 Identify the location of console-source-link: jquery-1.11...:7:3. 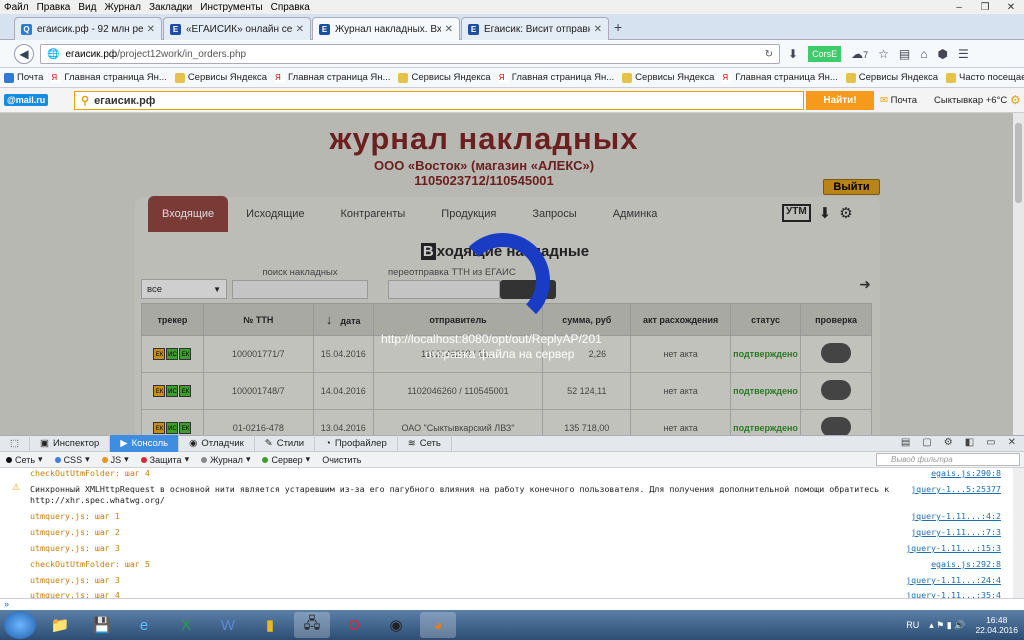
(956, 532).